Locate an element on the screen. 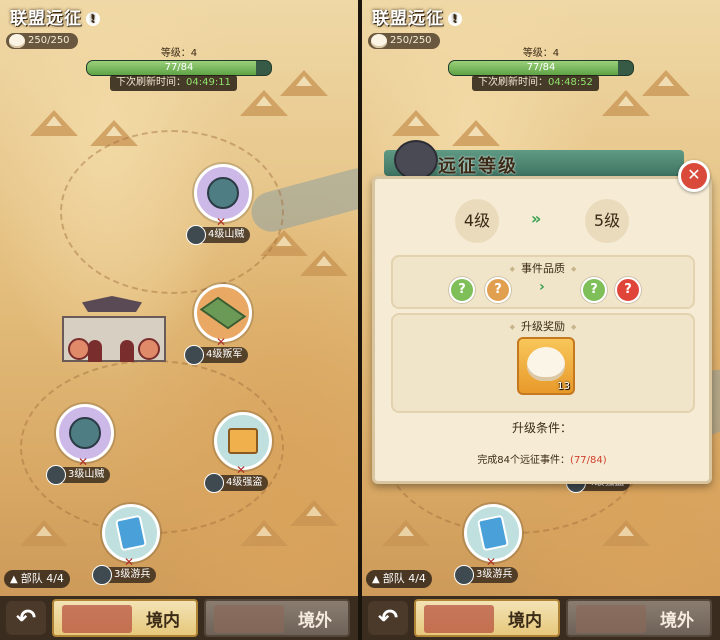 The width and height of the screenshot is (720, 640). close-button: ✕ is located at coordinates (694, 176).